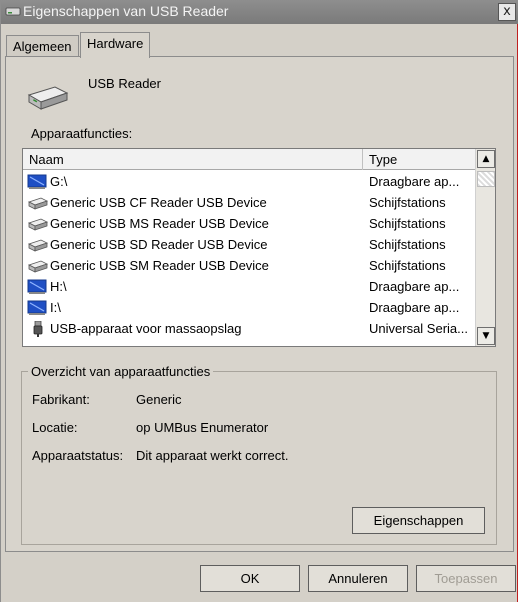 This screenshot has height=602, width=518. What do you see at coordinates (358, 578) in the screenshot?
I see `cancel-button: Annuleren` at bounding box center [358, 578].